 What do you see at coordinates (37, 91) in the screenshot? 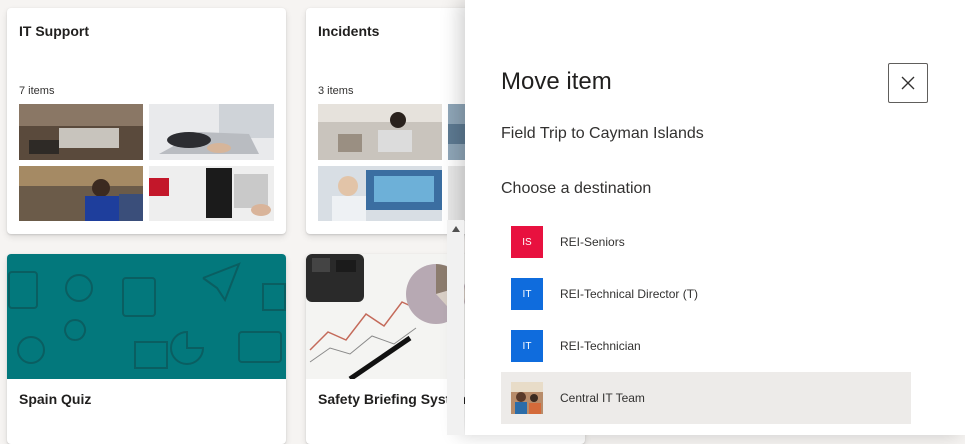
I see `item-count: 7 items` at bounding box center [37, 91].